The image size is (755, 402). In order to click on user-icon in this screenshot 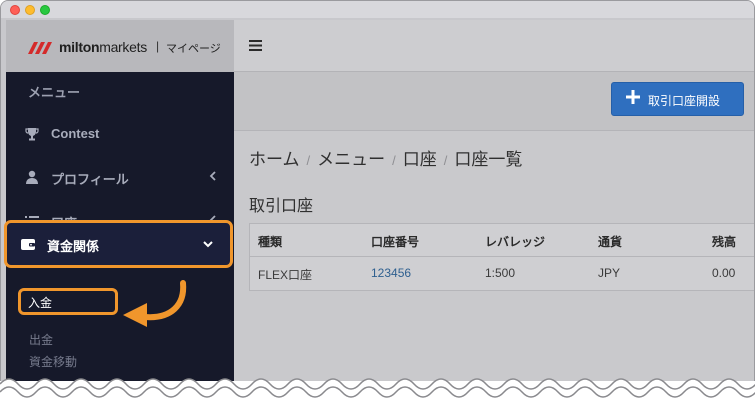, I will do `click(32, 177)`.